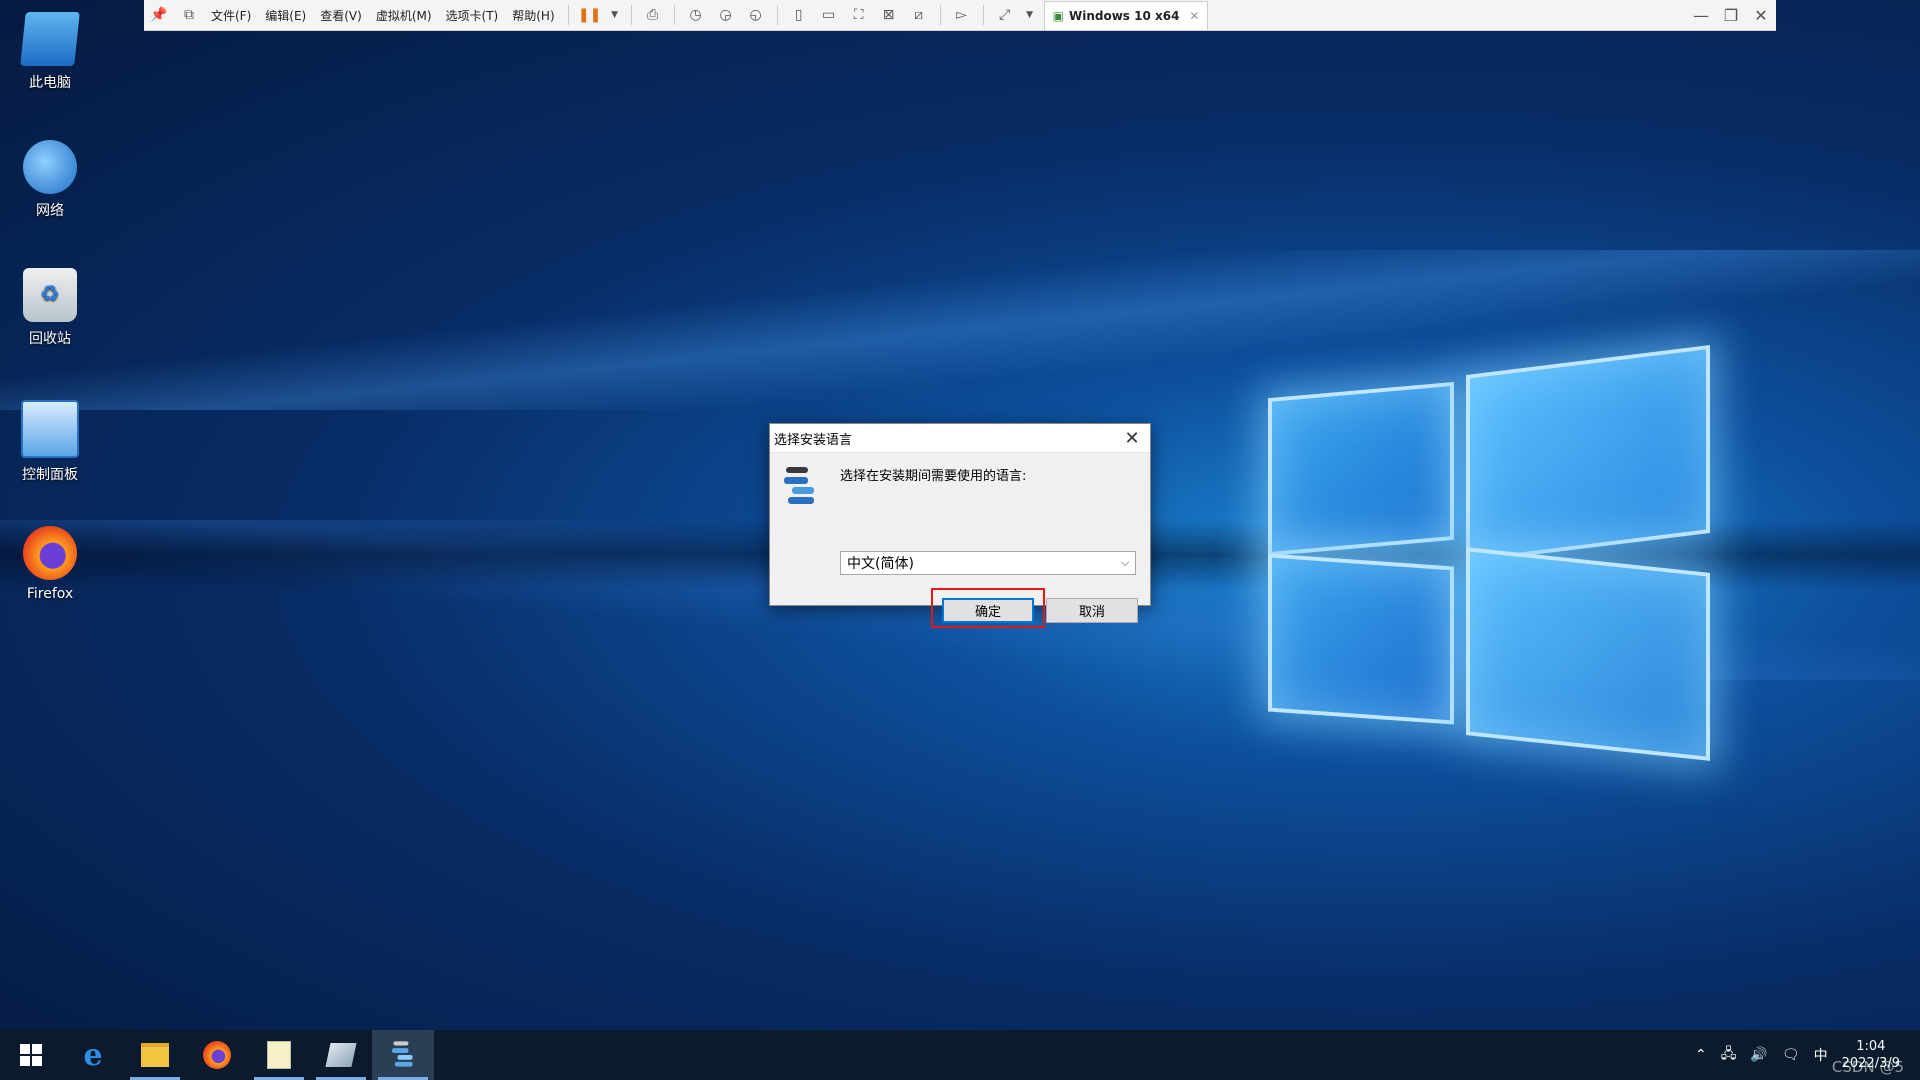 The image size is (1920, 1080). What do you see at coordinates (756, 15) in the screenshot?
I see `snapshot-manager-icon: ◵` at bounding box center [756, 15].